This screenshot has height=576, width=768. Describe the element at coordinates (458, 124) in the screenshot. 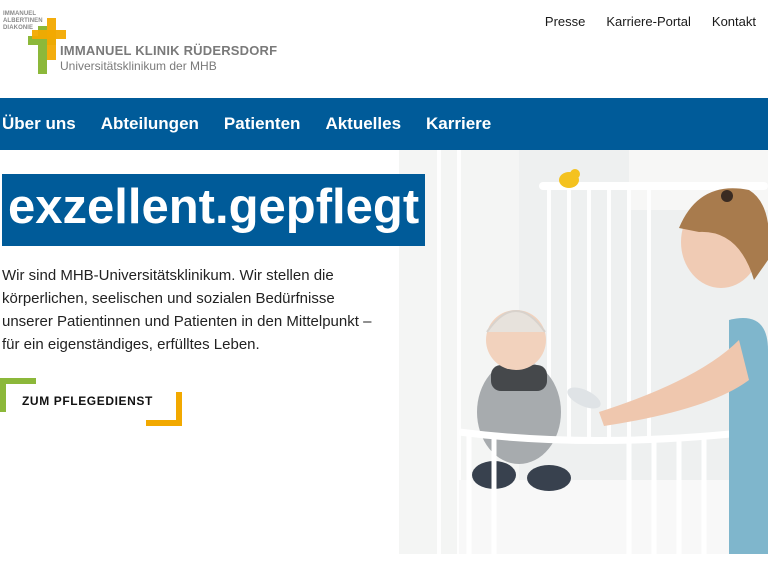

I see `nav-karriere: Karriere` at that location.